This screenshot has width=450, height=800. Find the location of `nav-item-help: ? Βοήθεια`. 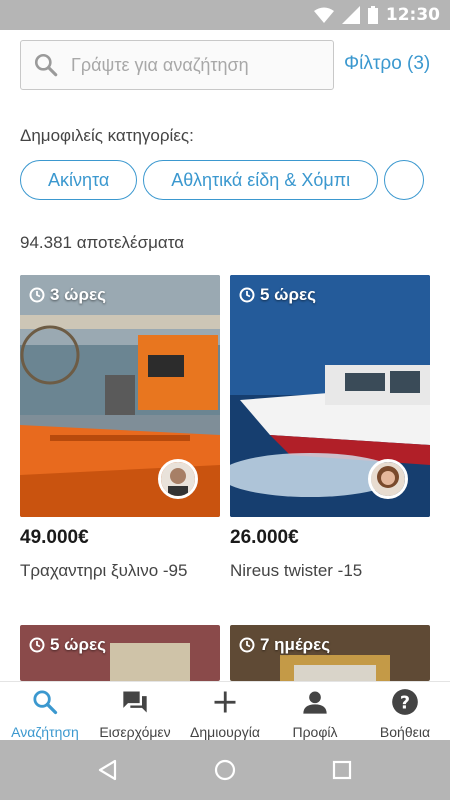

nav-item-help: ? Βοήθεια is located at coordinates (405, 711).